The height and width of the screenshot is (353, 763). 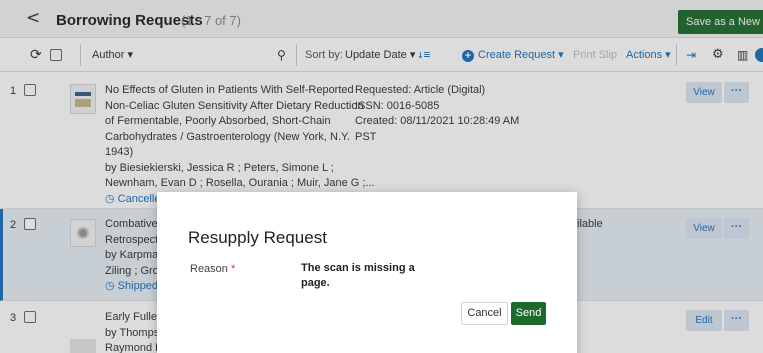 What do you see at coordinates (528, 313) in the screenshot?
I see `send-button: Send` at bounding box center [528, 313].